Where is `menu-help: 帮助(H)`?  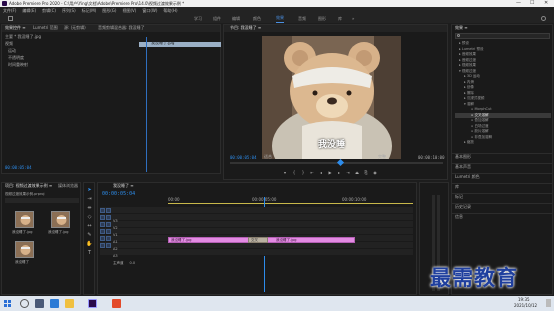
menu-help: 帮助(H) is located at coordinates (170, 10).